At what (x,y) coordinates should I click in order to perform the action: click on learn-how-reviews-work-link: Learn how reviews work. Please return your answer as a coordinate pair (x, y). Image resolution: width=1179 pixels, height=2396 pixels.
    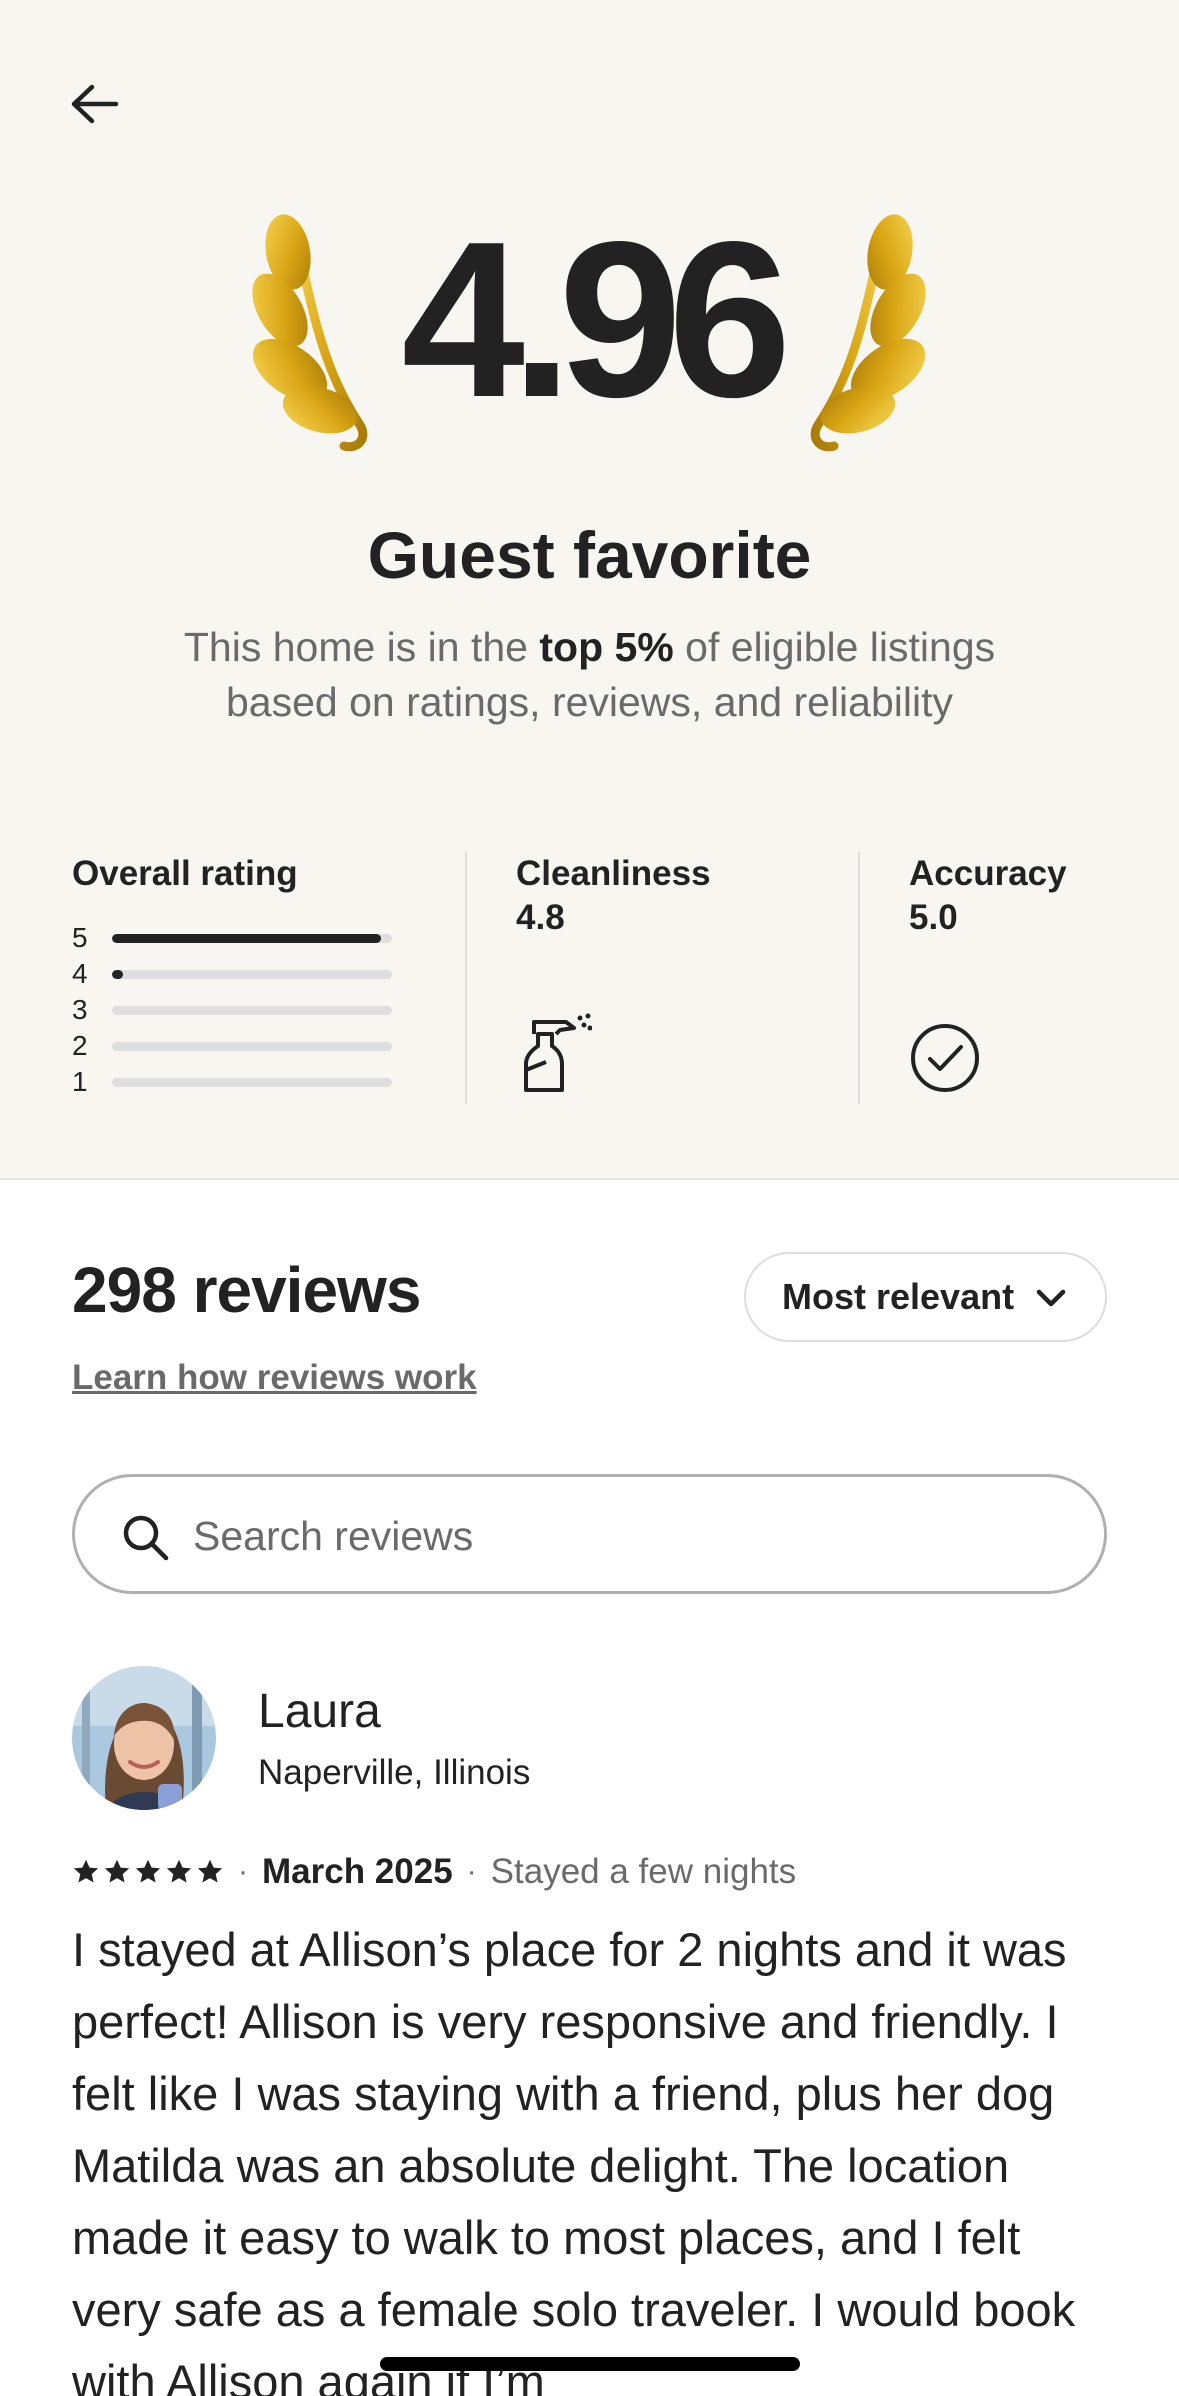
    Looking at the image, I should click on (274, 1378).